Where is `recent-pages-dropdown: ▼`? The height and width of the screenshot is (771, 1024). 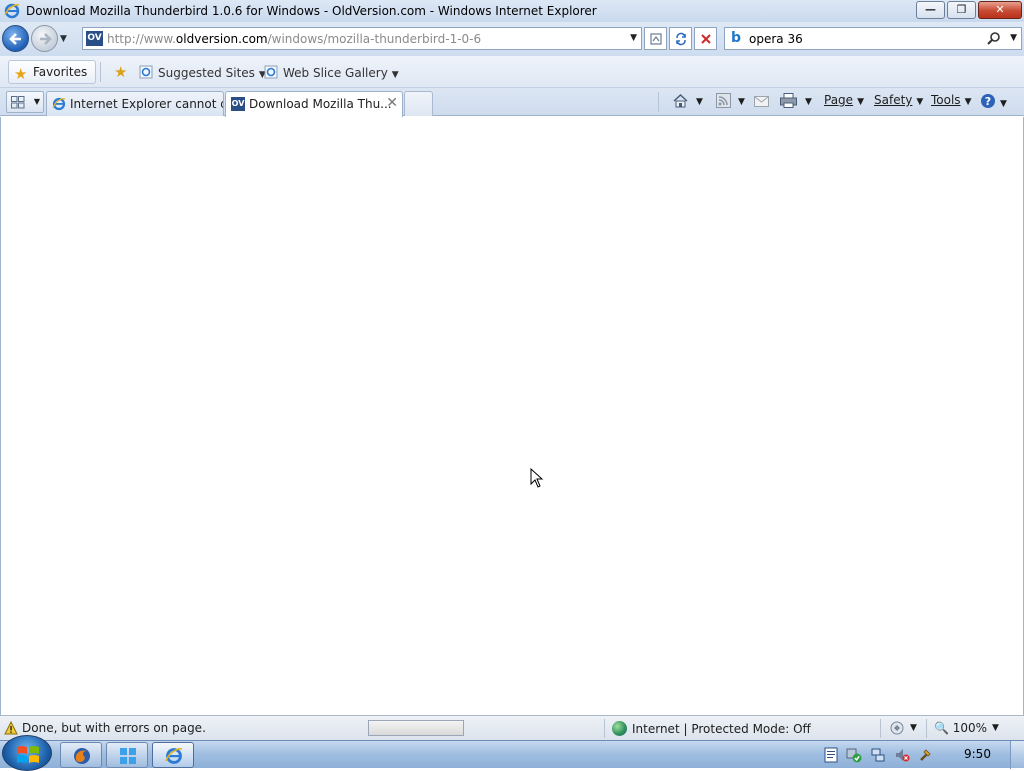 recent-pages-dropdown: ▼ is located at coordinates (63, 39).